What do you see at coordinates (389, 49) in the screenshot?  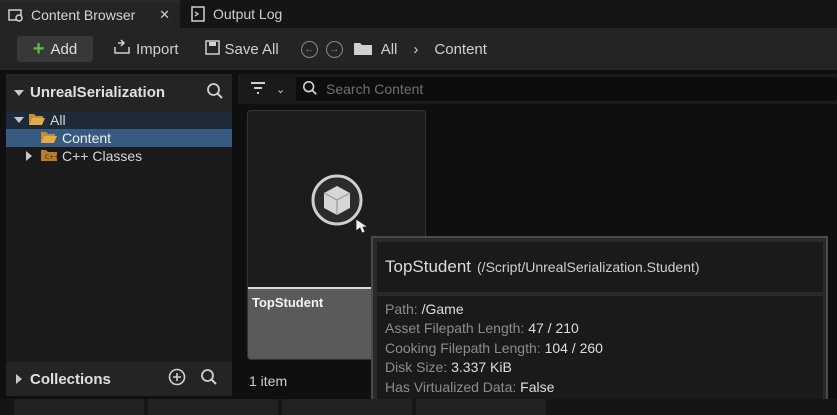 I see `breadcrumb-all: All` at bounding box center [389, 49].